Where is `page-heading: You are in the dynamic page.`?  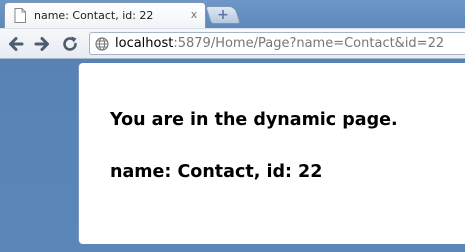 page-heading: You are in the dynamic page. is located at coordinates (254, 120).